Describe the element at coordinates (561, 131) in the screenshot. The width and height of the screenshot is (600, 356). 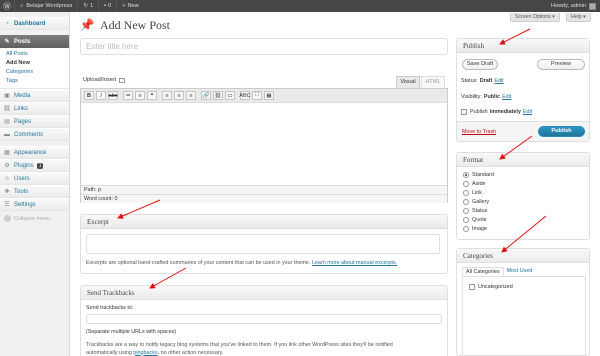
I see `publish-button: Publish` at that location.